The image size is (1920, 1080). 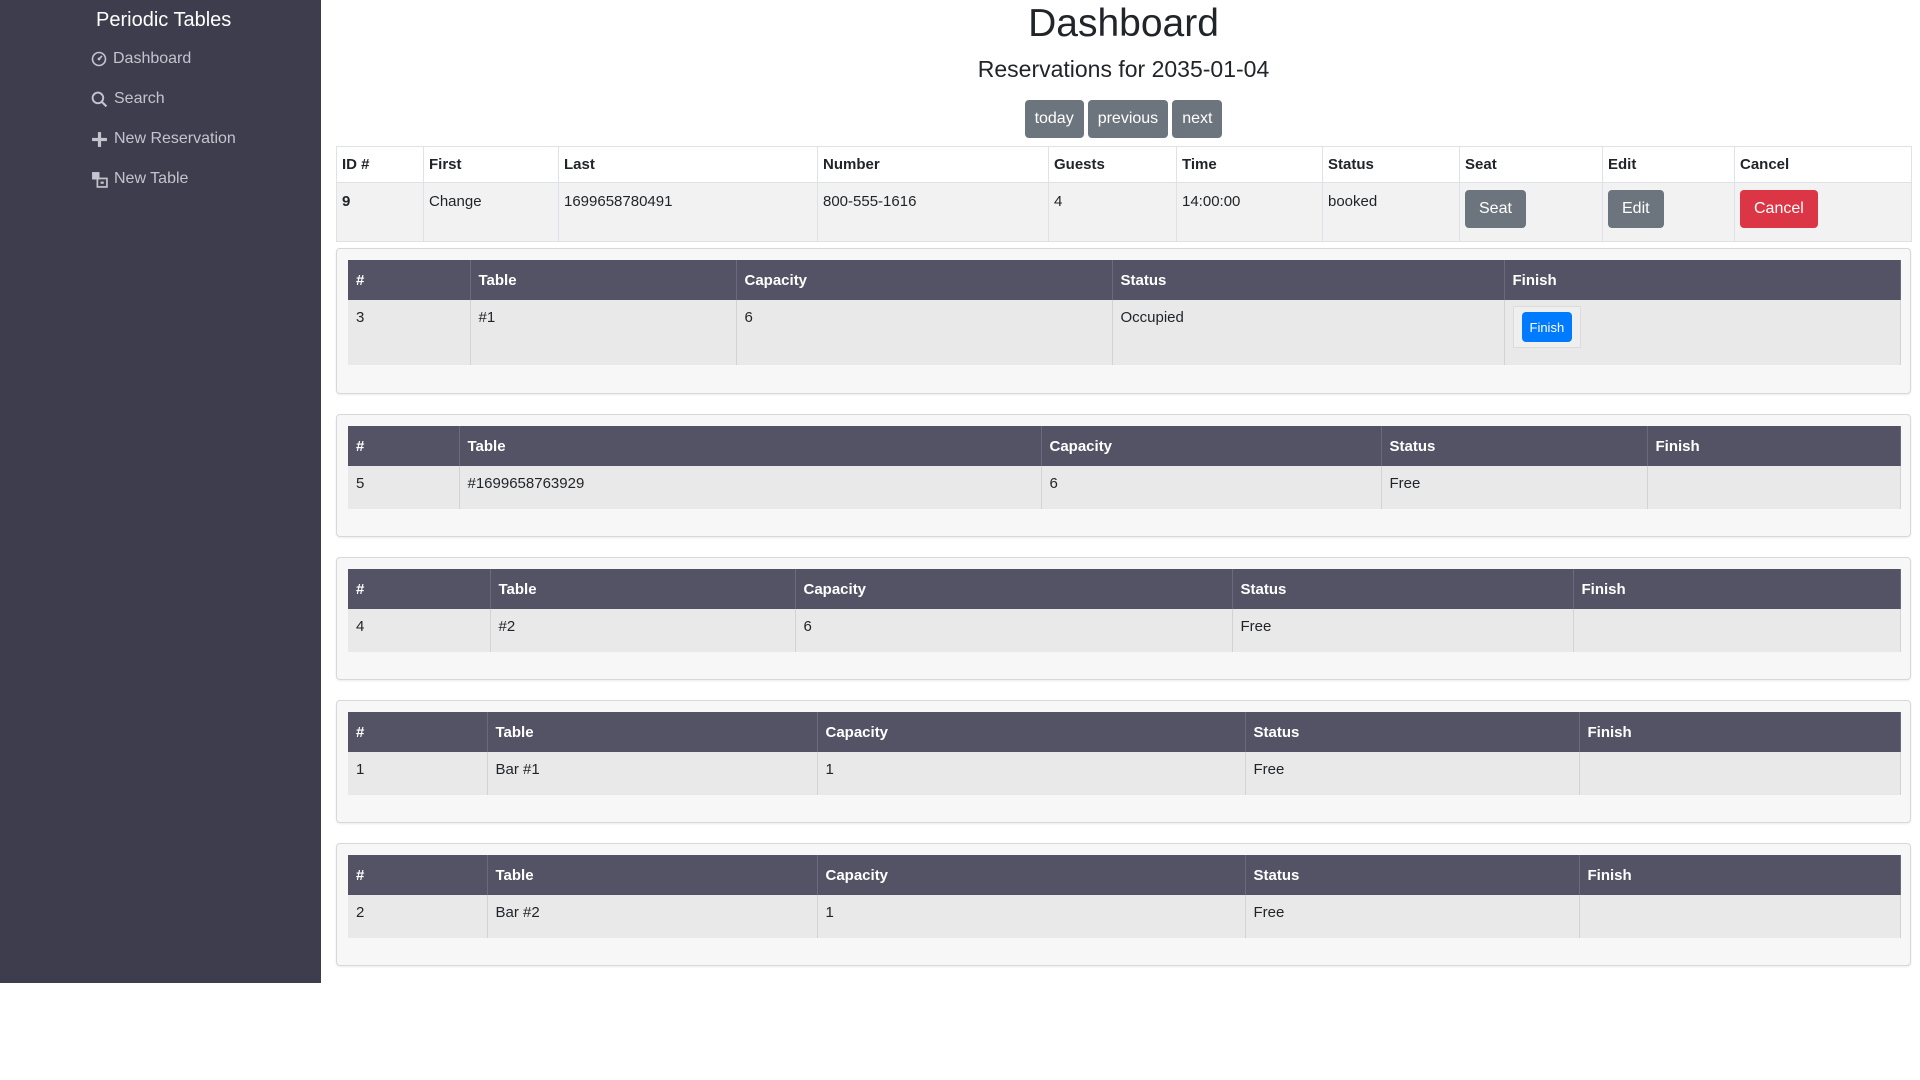 I want to click on sidebar-item-label: New Table, so click(x=151, y=178).